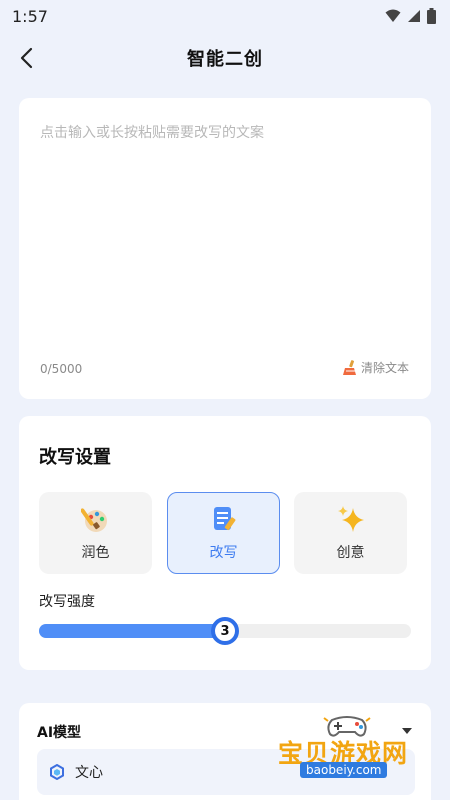 The image size is (450, 800). Describe the element at coordinates (135, 631) in the screenshot. I see `strength-slider-fill` at that location.